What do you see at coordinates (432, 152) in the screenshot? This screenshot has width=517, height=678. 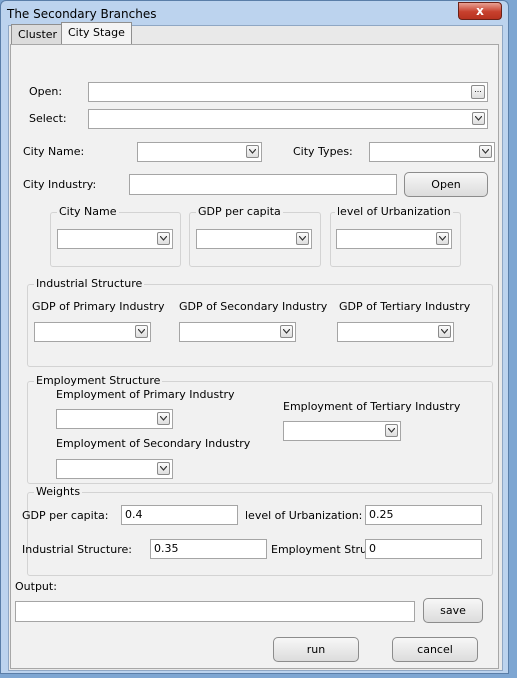 I see `city-types-dropdown` at bounding box center [432, 152].